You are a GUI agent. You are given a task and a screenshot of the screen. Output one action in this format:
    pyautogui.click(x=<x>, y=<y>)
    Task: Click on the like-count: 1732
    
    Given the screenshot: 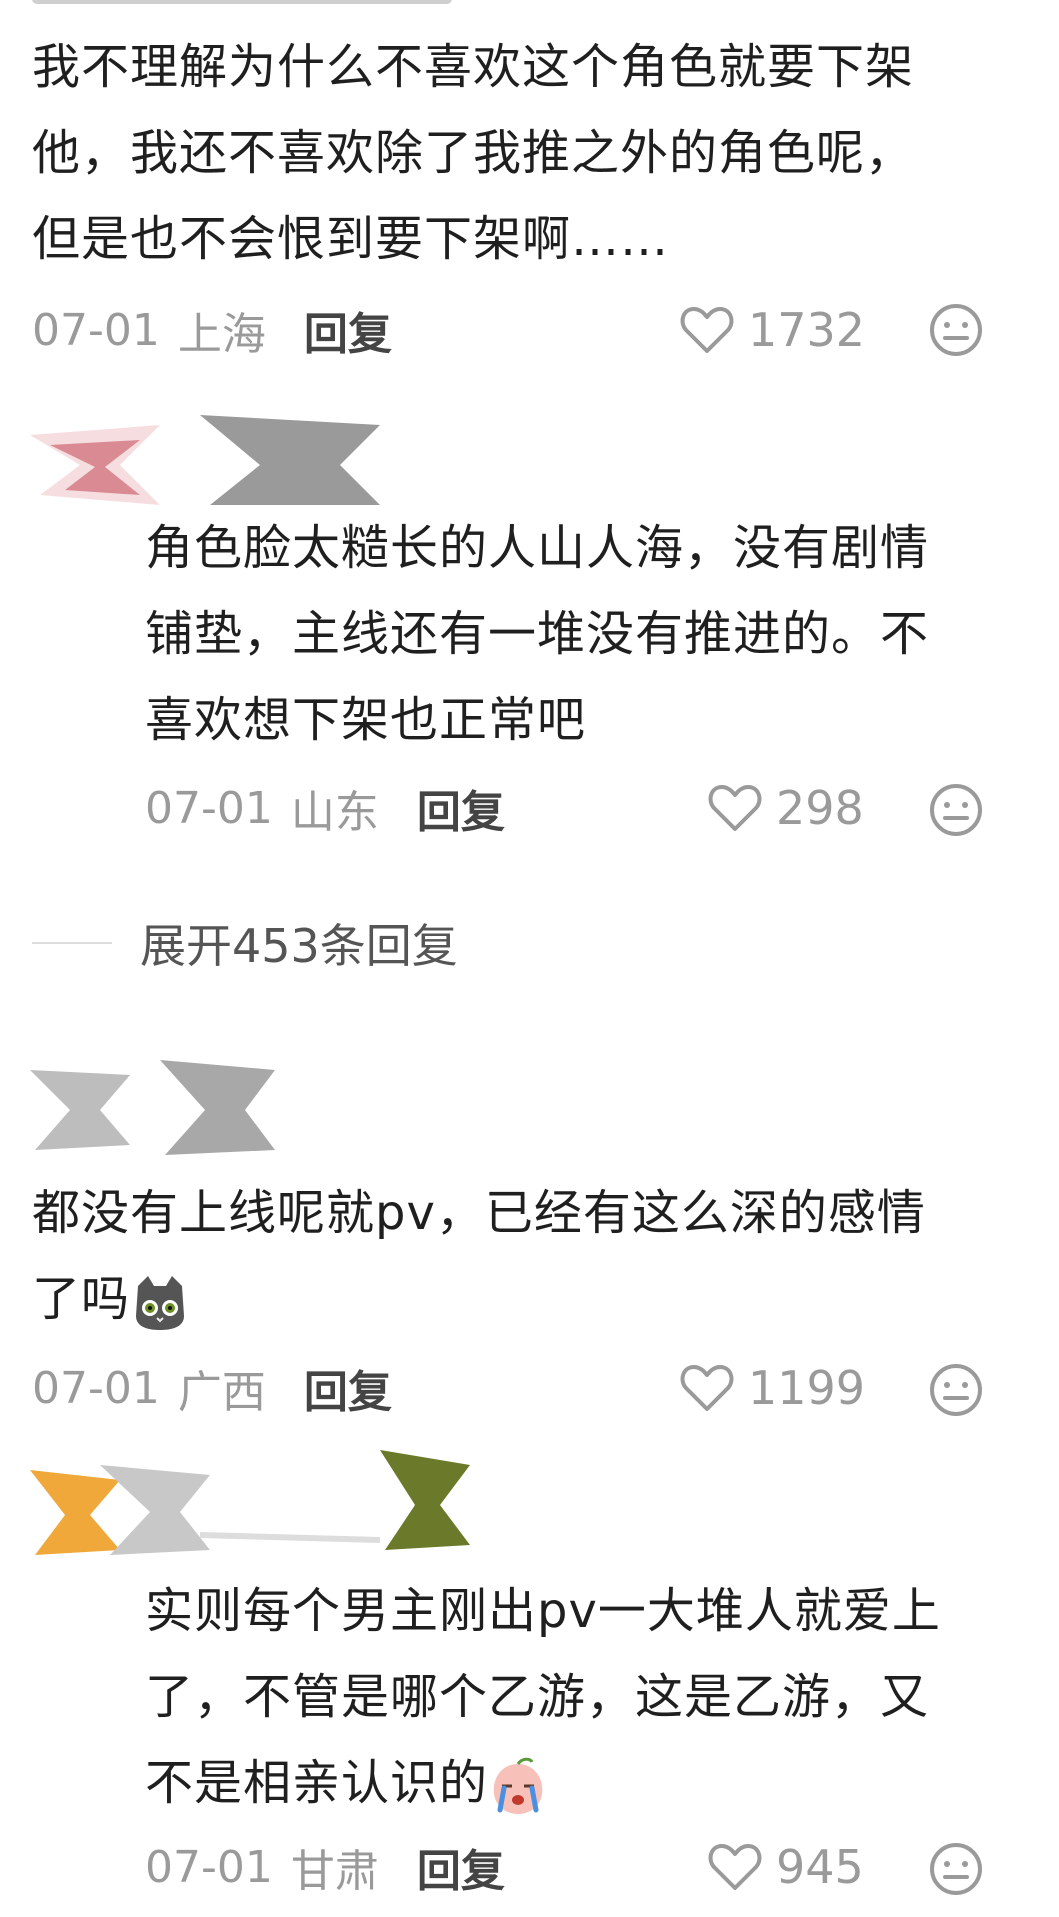 What is the action you would take?
    pyautogui.click(x=807, y=330)
    